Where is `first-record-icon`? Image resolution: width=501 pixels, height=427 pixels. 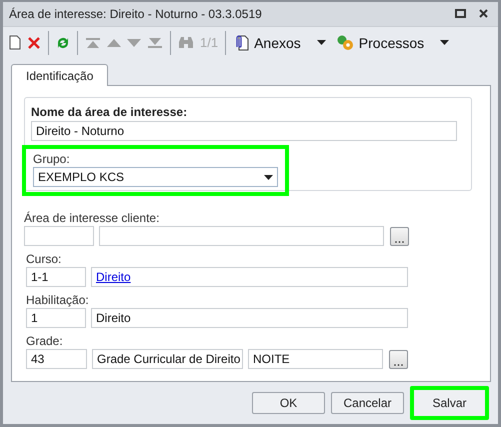 first-record-icon is located at coordinates (93, 42).